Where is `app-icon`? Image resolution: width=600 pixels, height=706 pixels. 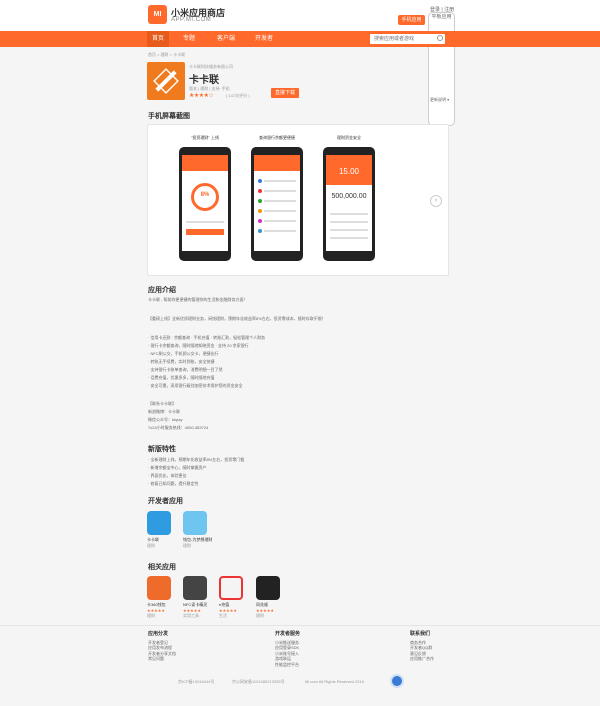
app-icon is located at coordinates (166, 81).